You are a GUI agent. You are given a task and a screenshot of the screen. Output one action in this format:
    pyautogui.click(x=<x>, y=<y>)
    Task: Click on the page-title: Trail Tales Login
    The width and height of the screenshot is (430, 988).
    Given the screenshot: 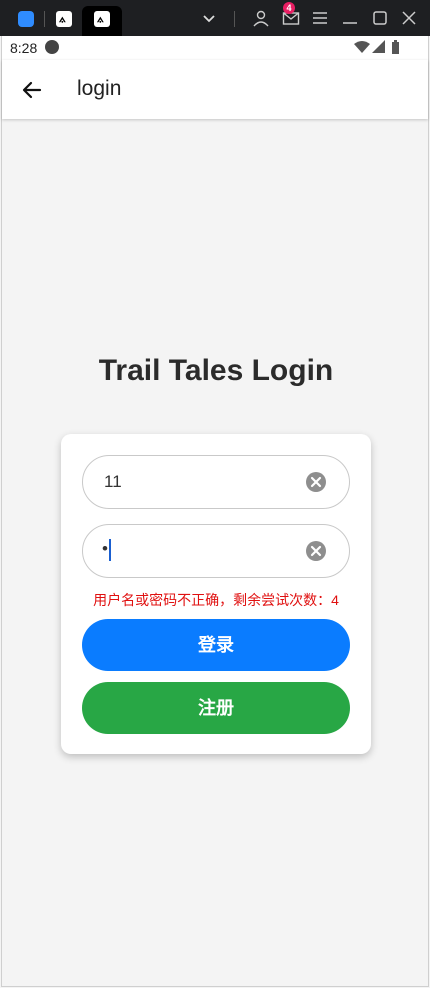 What is the action you would take?
    pyautogui.click(x=216, y=370)
    